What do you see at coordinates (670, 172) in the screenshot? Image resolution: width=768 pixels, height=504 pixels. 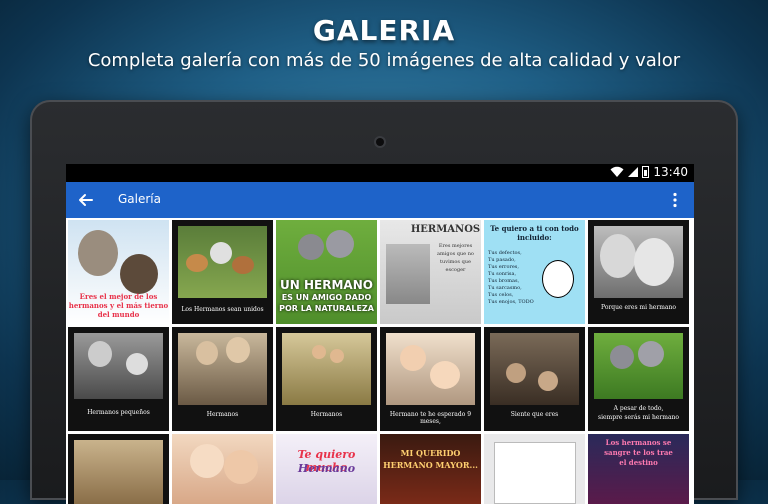 I see `status-time: 13:40` at bounding box center [670, 172].